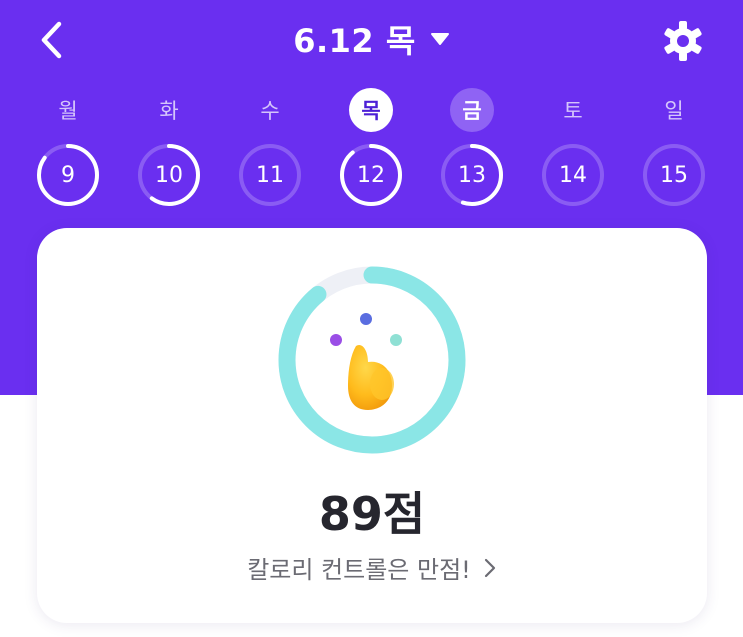  I want to click on day-item: 토 14, so click(573, 148).